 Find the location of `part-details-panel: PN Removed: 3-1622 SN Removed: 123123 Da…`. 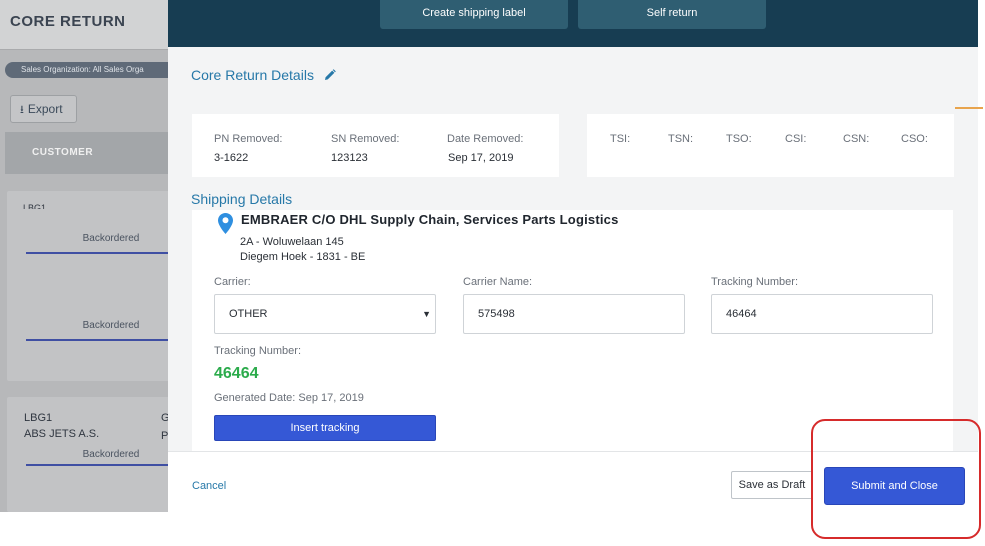

part-details-panel: PN Removed: 3-1622 SN Removed: 123123 Da… is located at coordinates (375, 145).